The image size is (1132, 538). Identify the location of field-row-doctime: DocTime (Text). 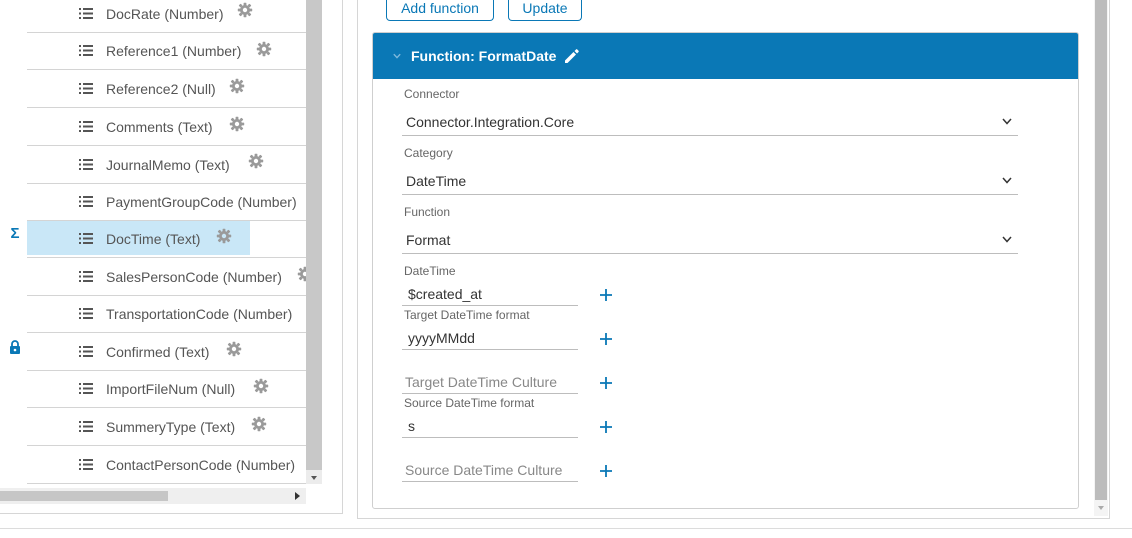
(166, 239).